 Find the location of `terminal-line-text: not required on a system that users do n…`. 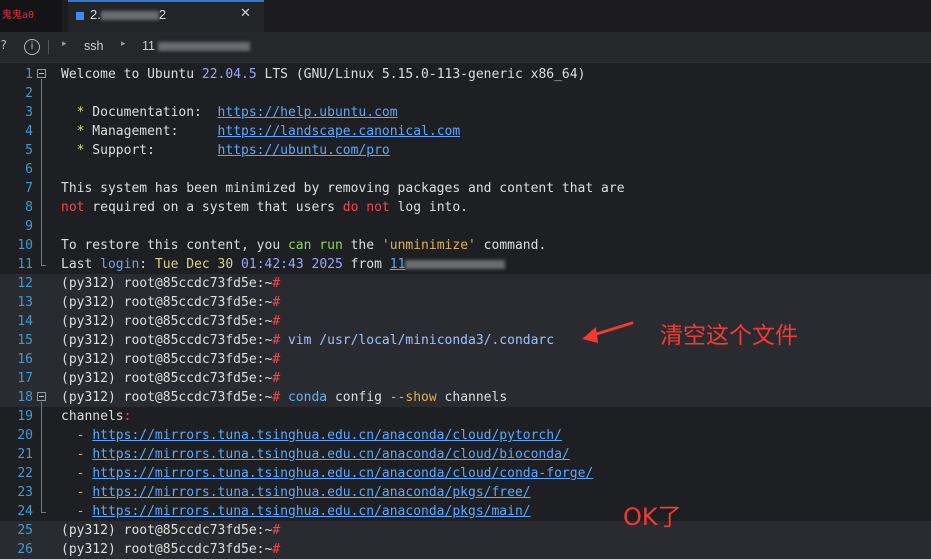

terminal-line-text: not required on a system that users do n… is located at coordinates (265, 207).